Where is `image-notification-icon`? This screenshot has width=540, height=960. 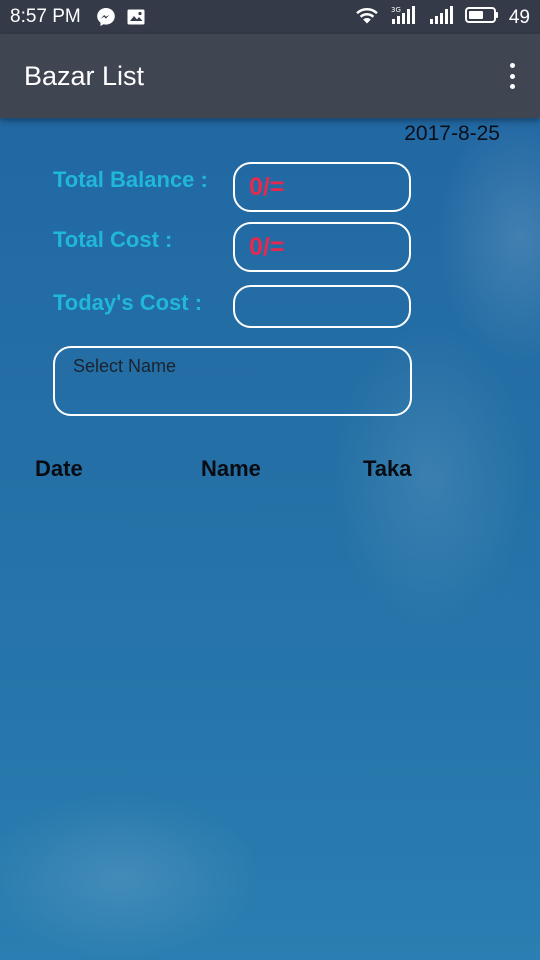
image-notification-icon is located at coordinates (136, 19).